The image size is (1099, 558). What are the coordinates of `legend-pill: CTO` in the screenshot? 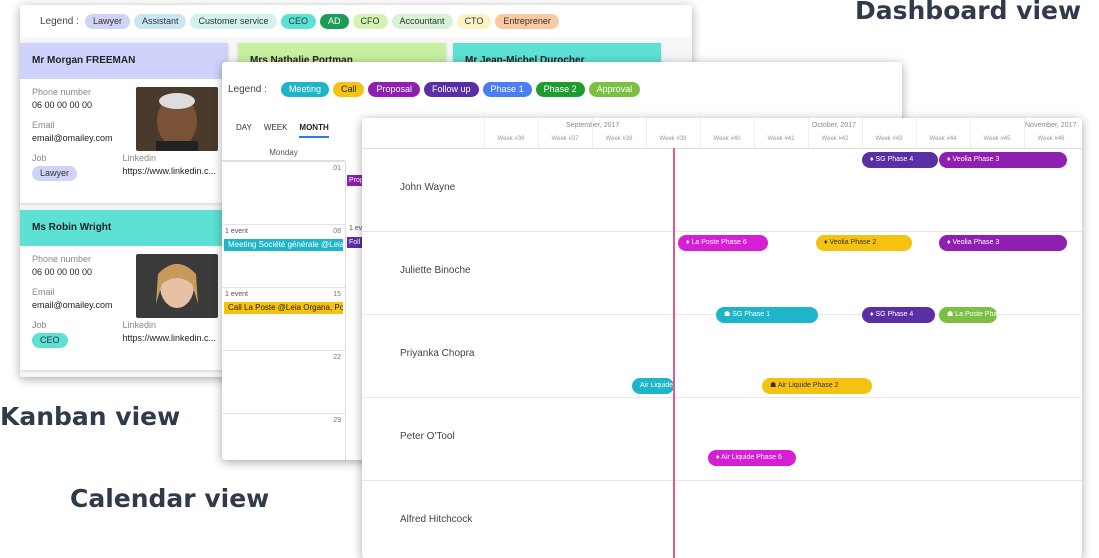 It's located at (474, 21).